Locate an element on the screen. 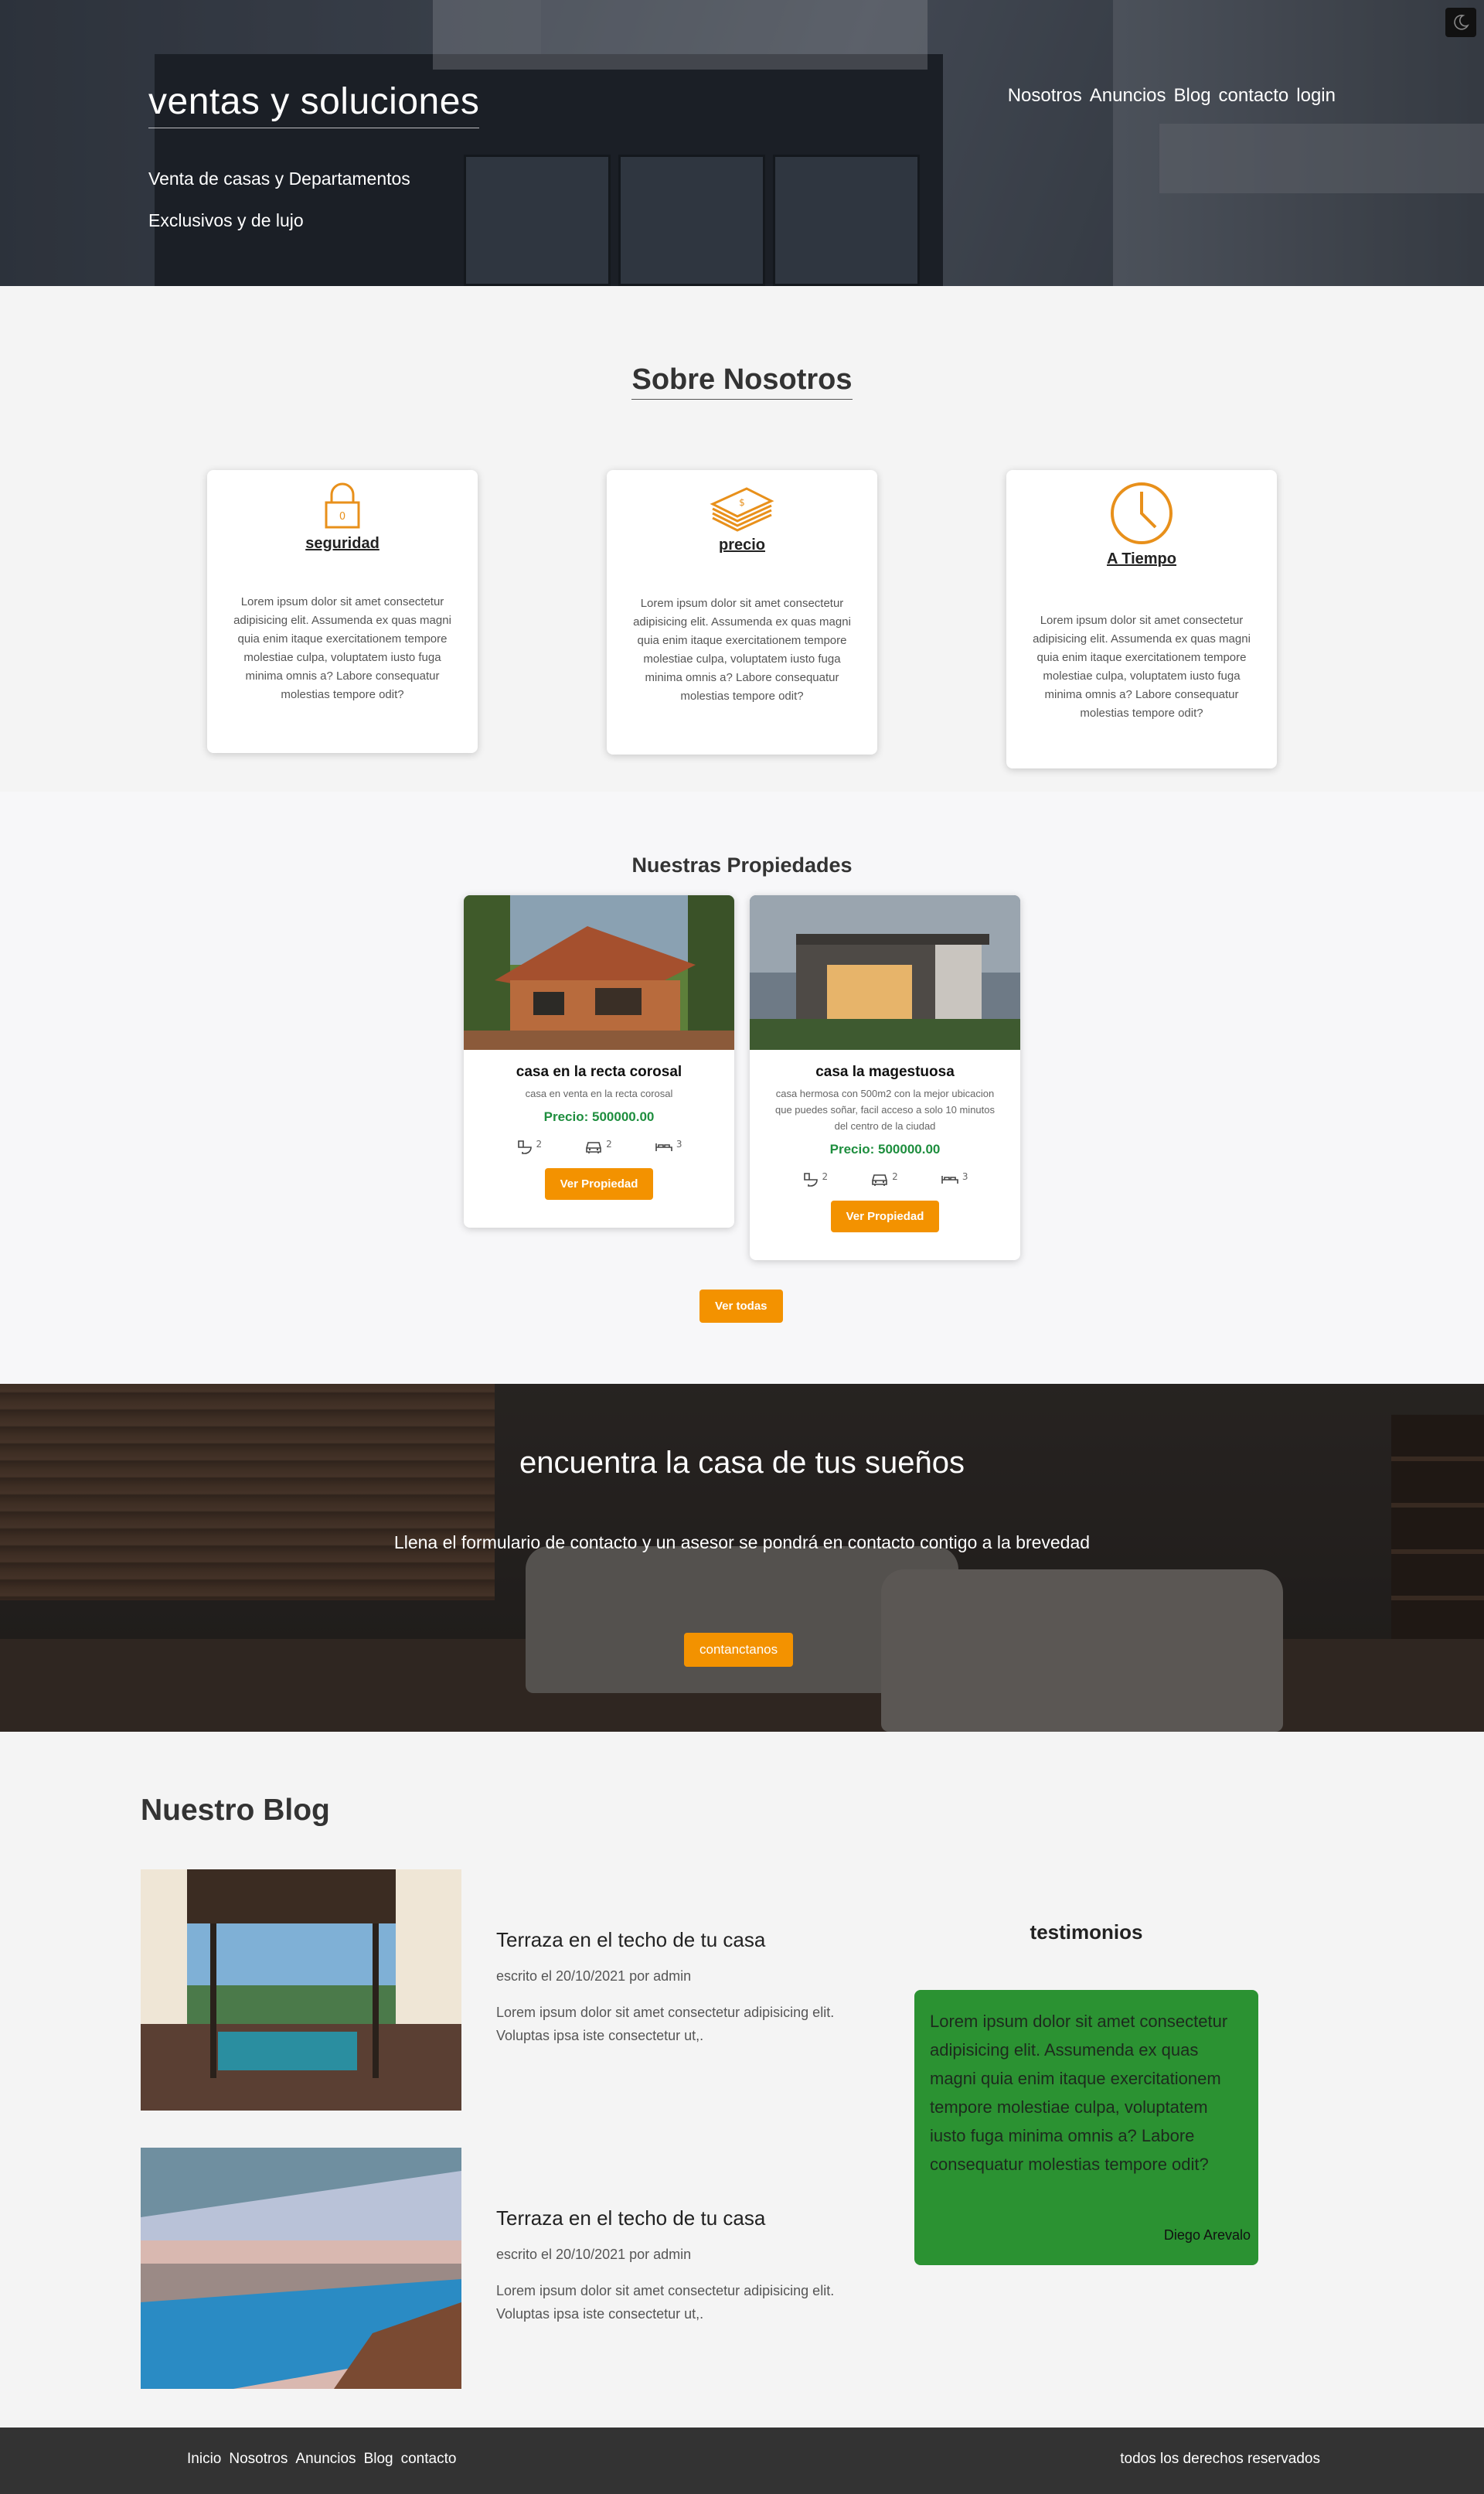 The width and height of the screenshot is (1484, 2494). hero-tagline-1: Venta de casas y Departamentos is located at coordinates (279, 179).